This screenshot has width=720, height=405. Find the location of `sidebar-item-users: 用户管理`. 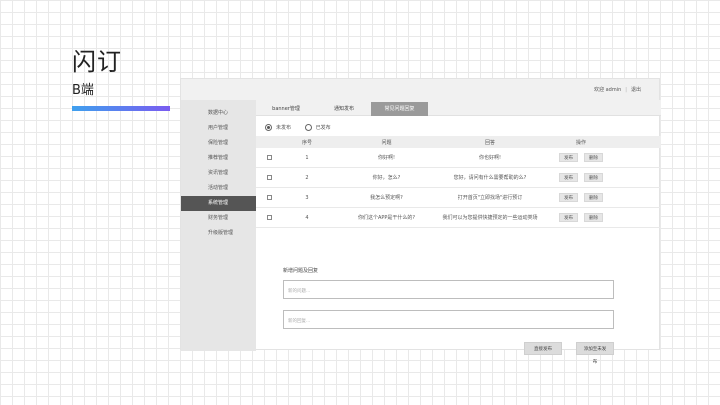

sidebar-item-users: 用户管理 is located at coordinates (218, 128).